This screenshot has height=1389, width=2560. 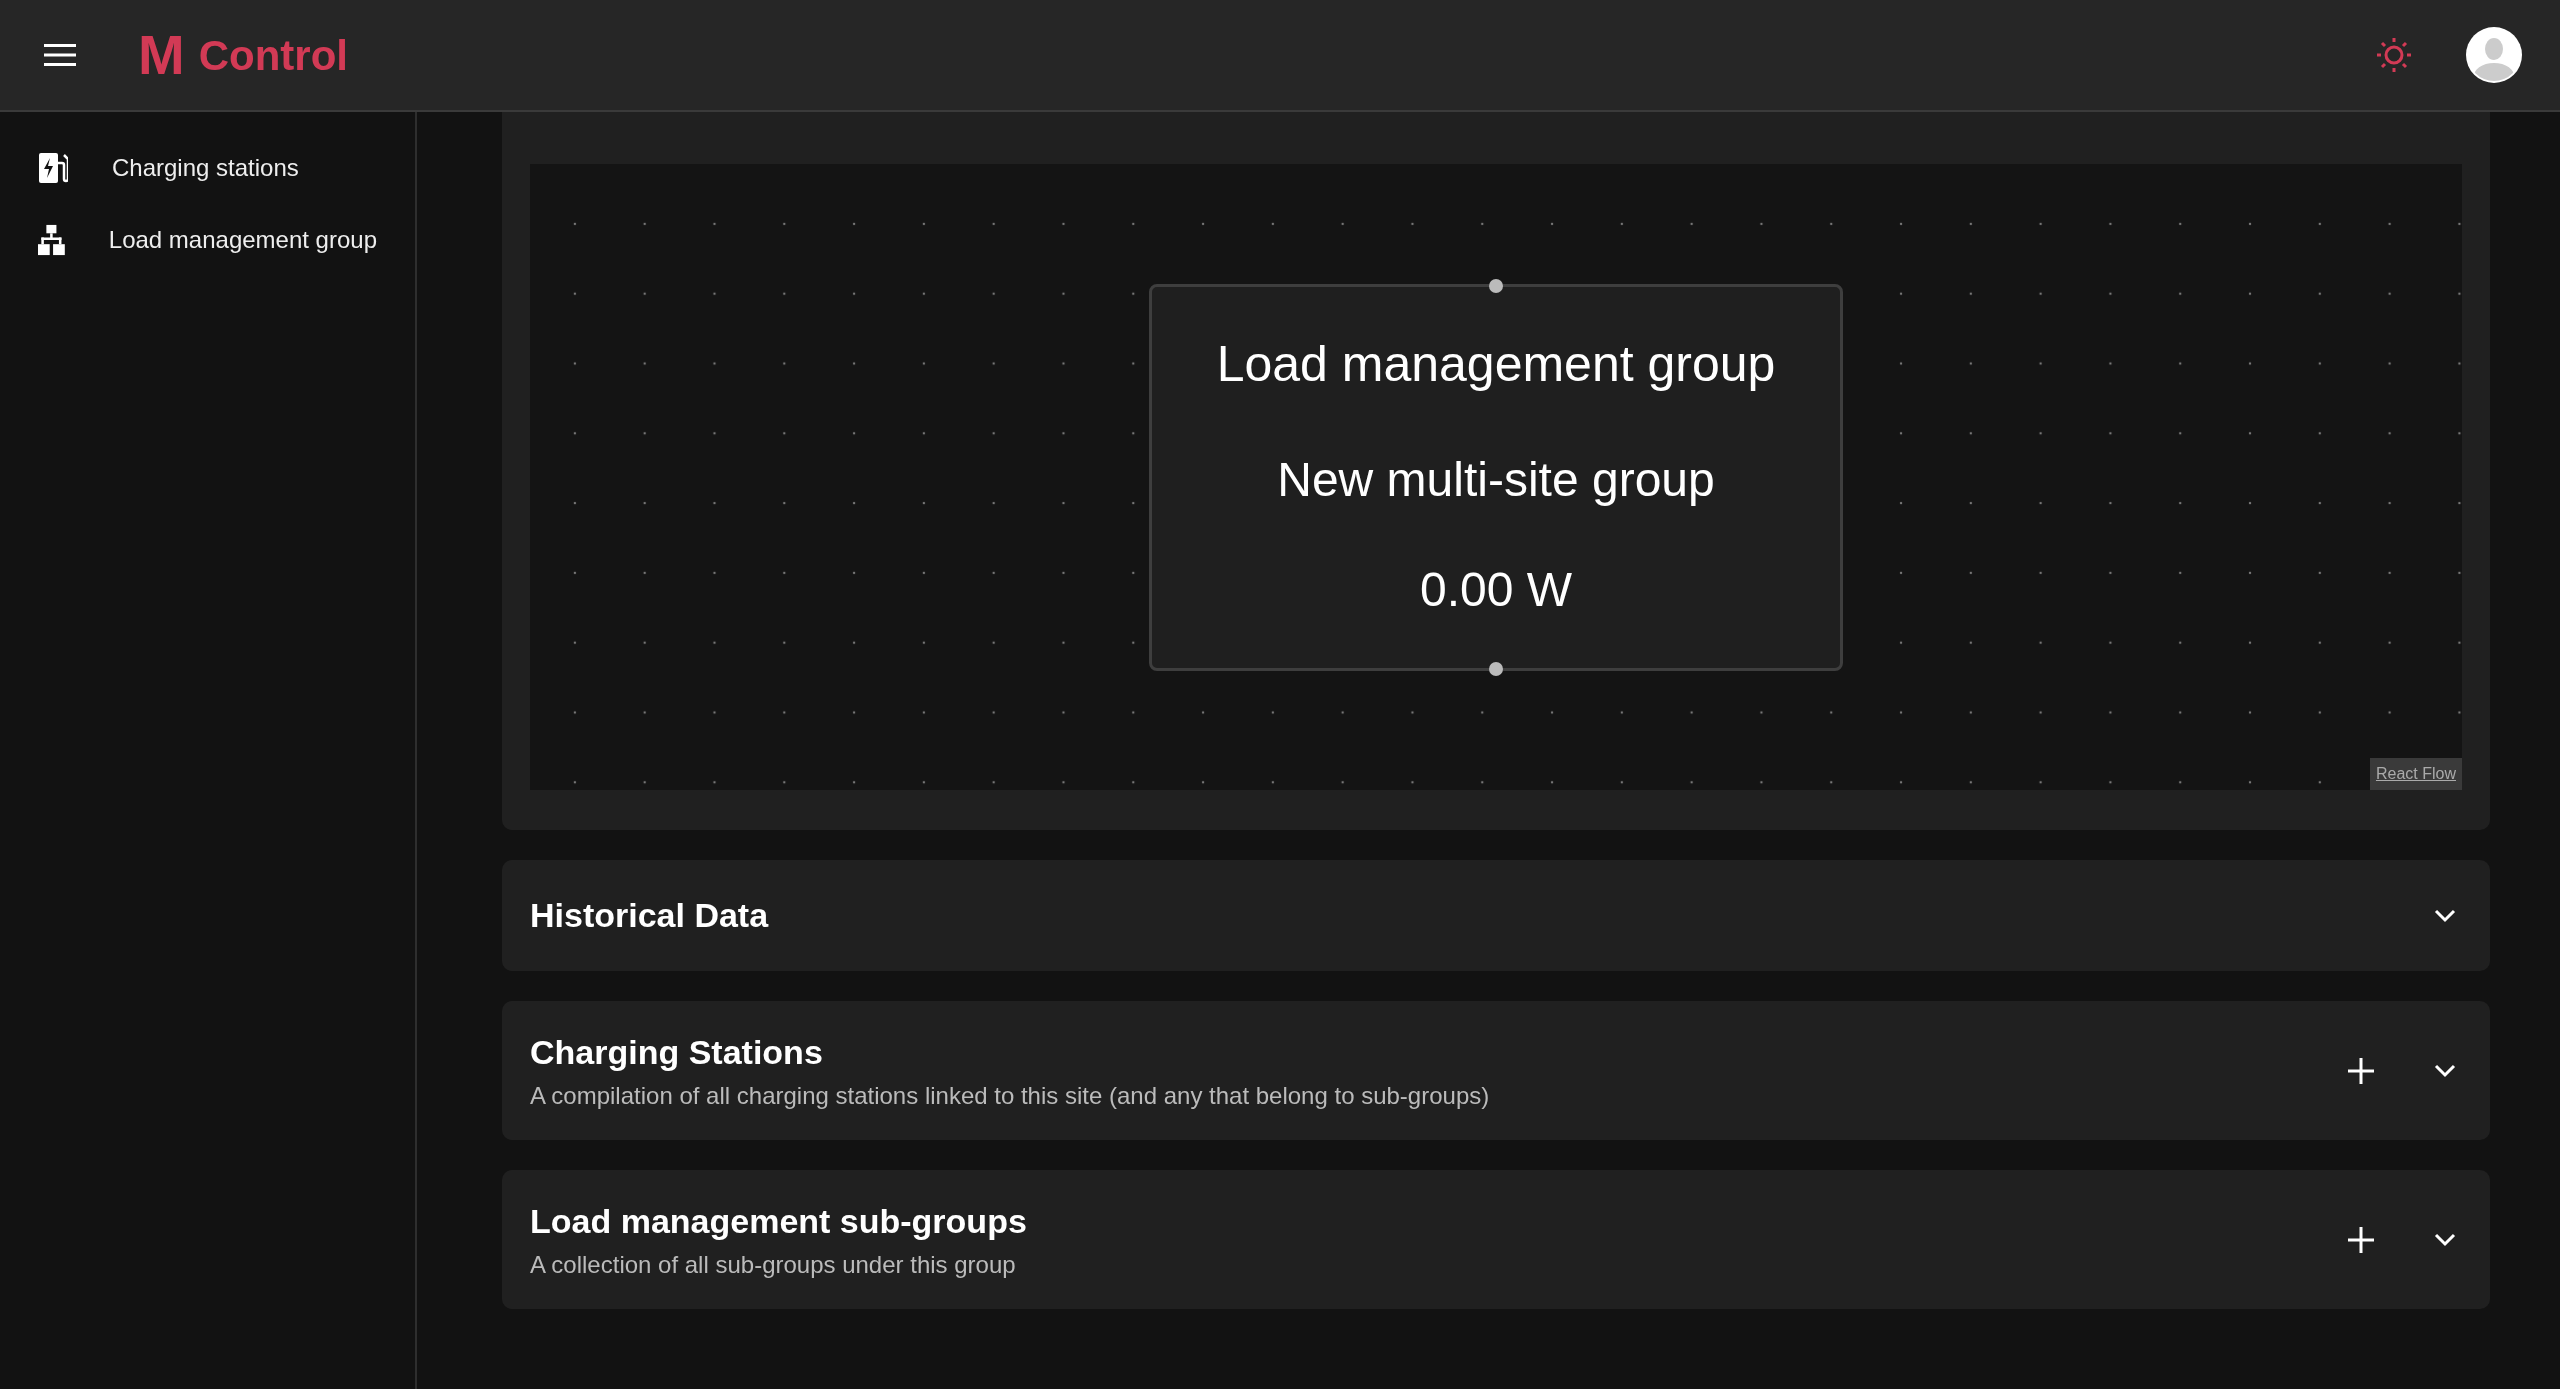 I want to click on section-header: Load management sub-groups A collection of all sub-groups under this group, so click(x=1496, y=1239).